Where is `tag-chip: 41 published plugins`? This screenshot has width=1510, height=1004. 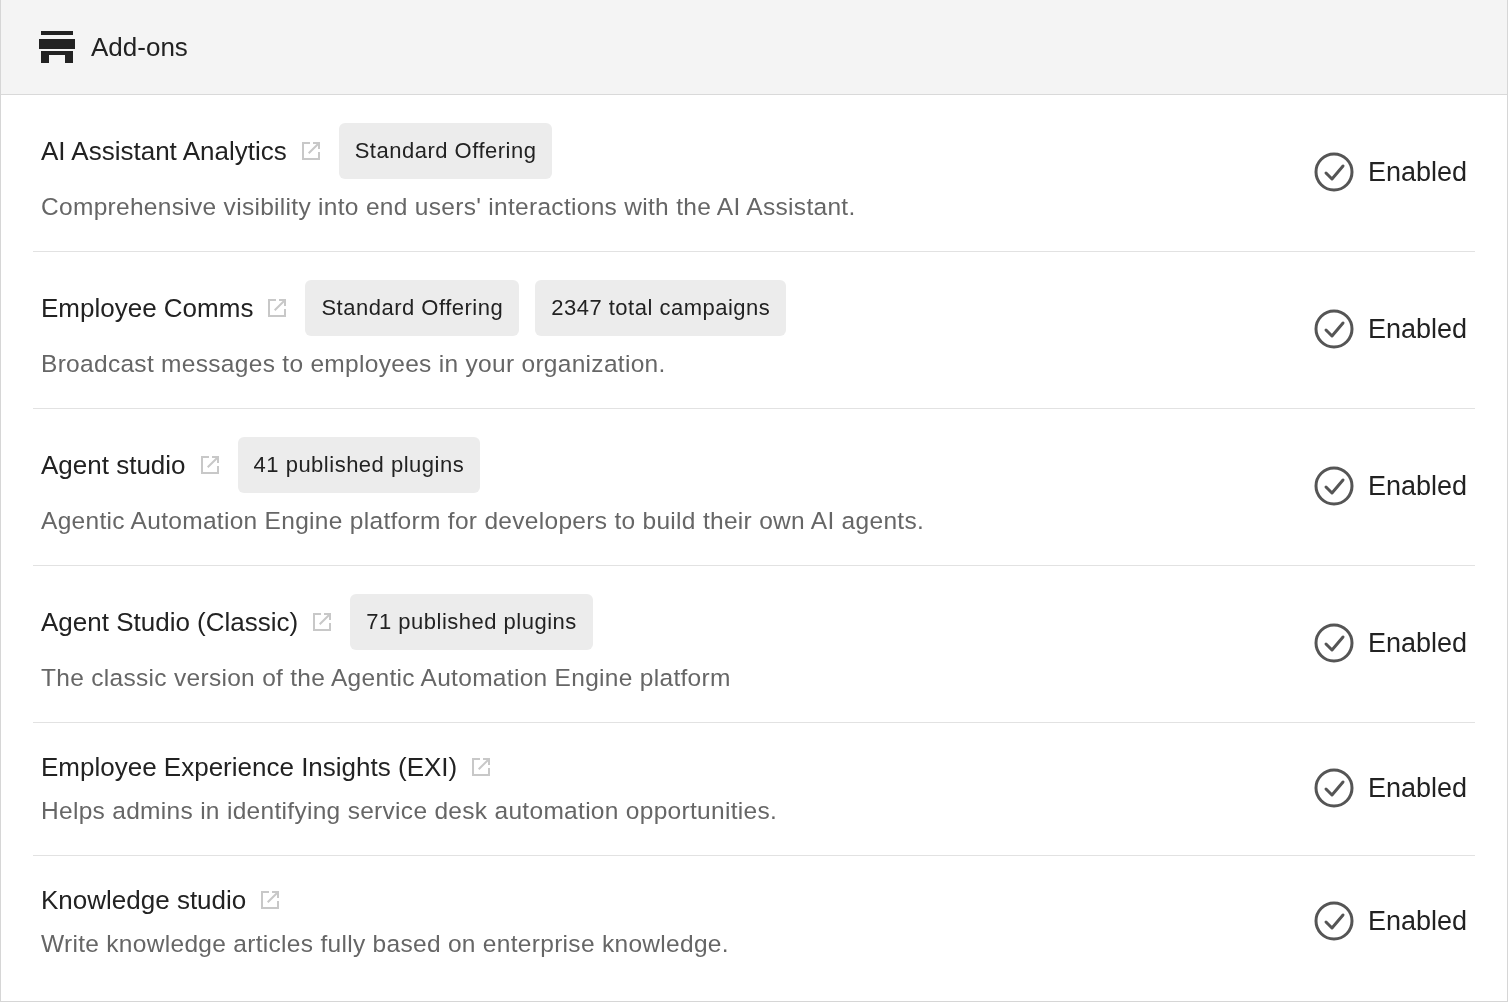 tag-chip: 41 published plugins is located at coordinates (359, 465).